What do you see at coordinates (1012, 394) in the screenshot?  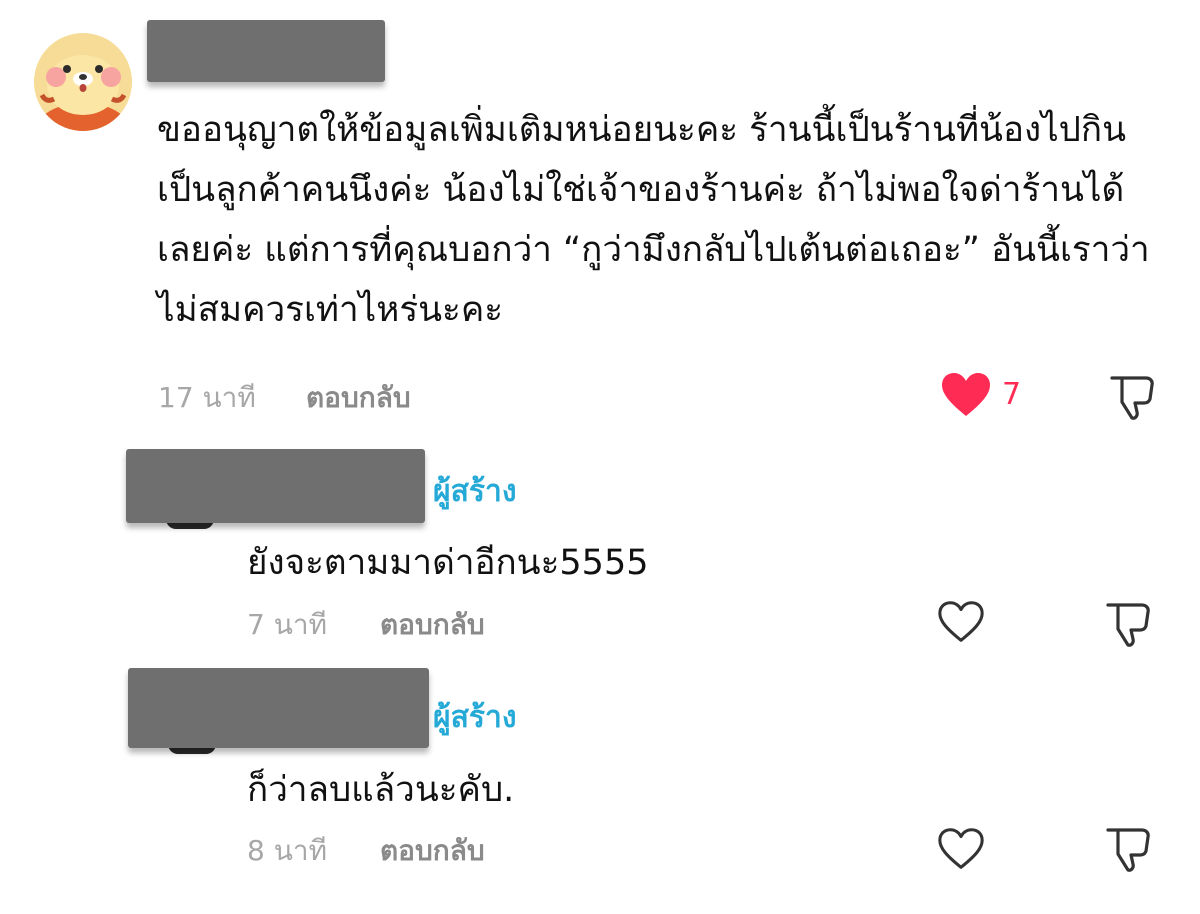 I see `like-count: 7` at bounding box center [1012, 394].